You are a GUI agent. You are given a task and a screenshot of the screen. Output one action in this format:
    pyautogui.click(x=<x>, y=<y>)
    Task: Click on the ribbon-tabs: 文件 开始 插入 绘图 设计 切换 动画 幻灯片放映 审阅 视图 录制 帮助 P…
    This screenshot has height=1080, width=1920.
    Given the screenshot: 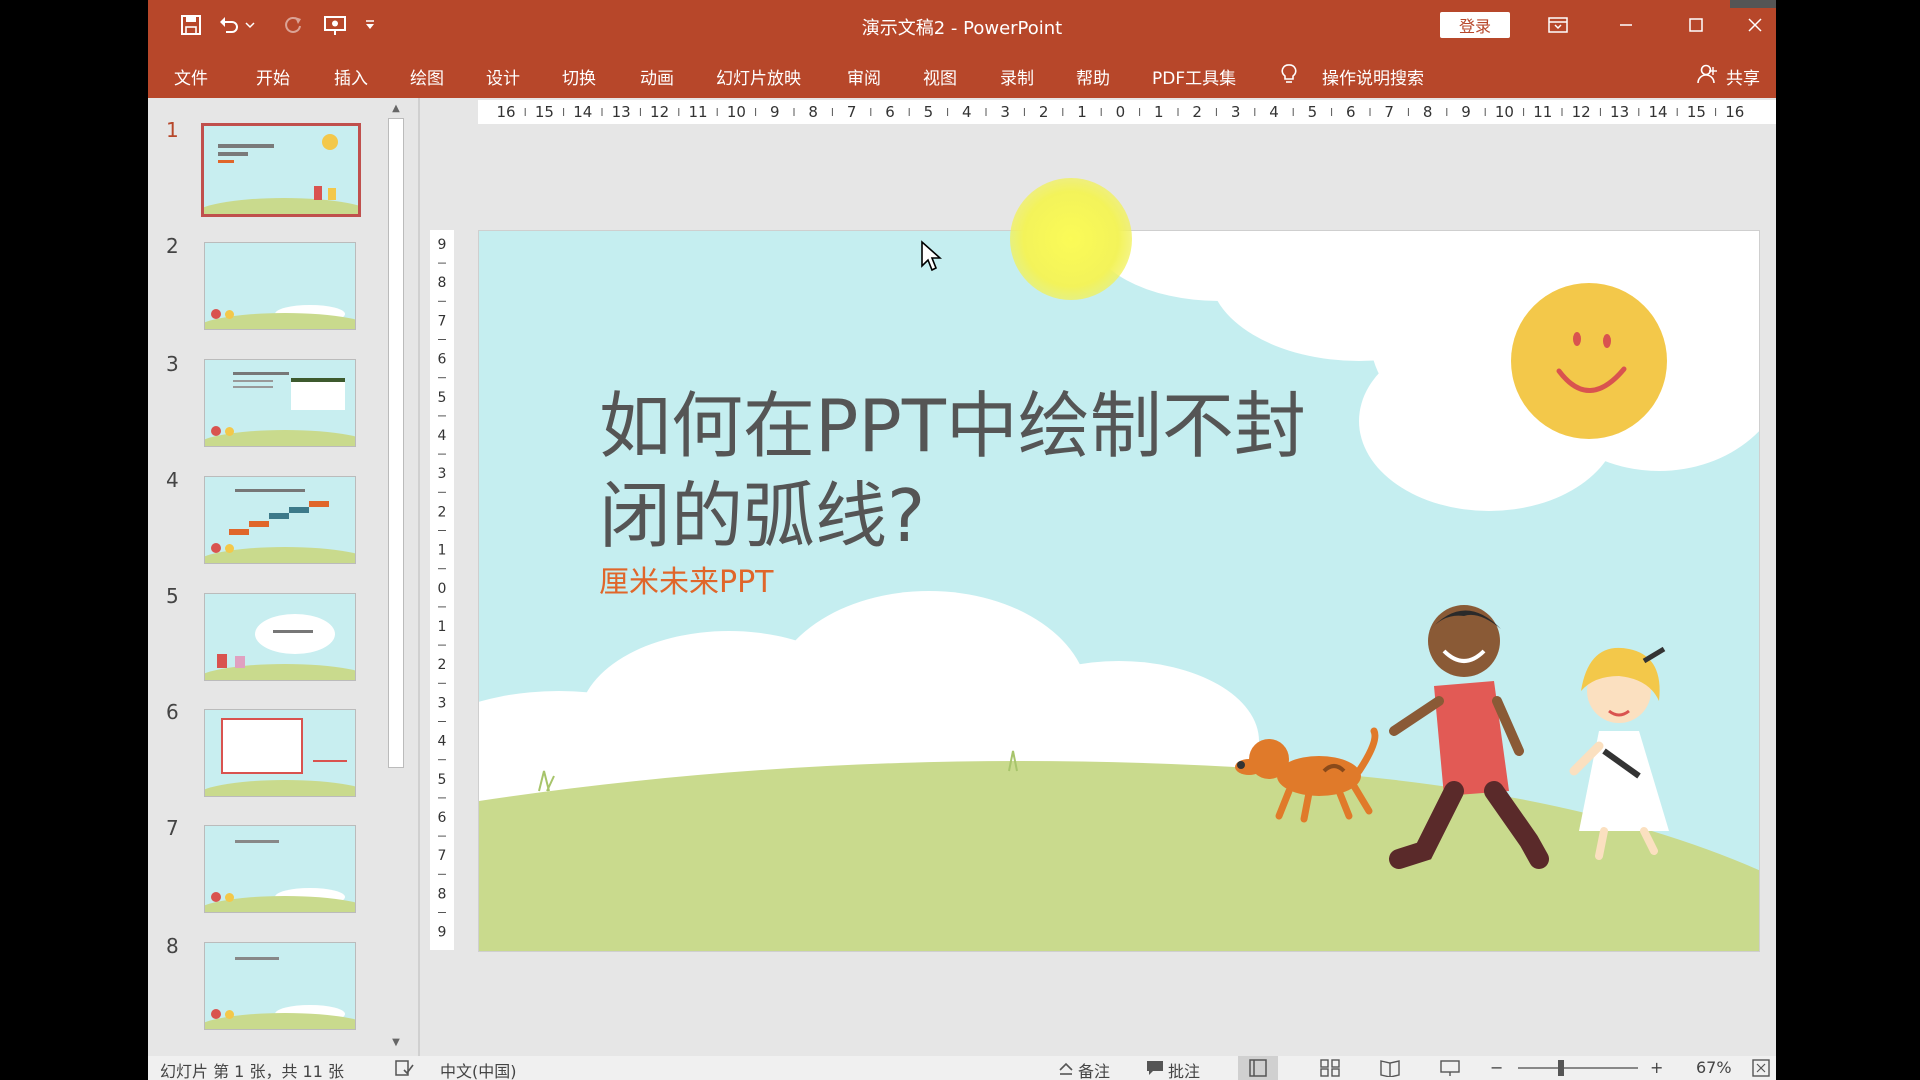 What is the action you would take?
    pyautogui.click(x=962, y=74)
    